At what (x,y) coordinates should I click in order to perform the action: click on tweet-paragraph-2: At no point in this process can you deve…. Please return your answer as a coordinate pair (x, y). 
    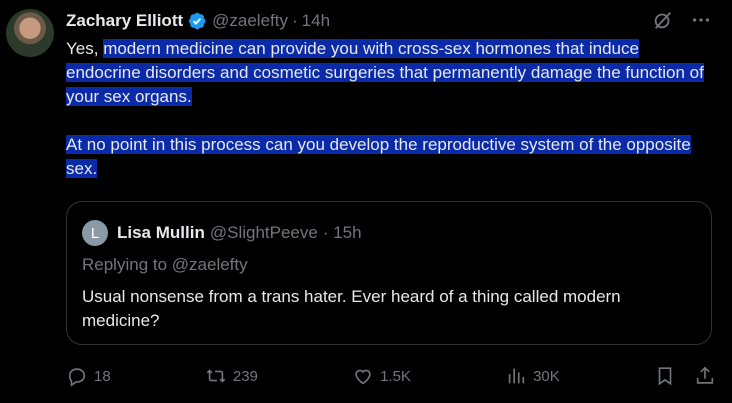
    Looking at the image, I should click on (391, 157).